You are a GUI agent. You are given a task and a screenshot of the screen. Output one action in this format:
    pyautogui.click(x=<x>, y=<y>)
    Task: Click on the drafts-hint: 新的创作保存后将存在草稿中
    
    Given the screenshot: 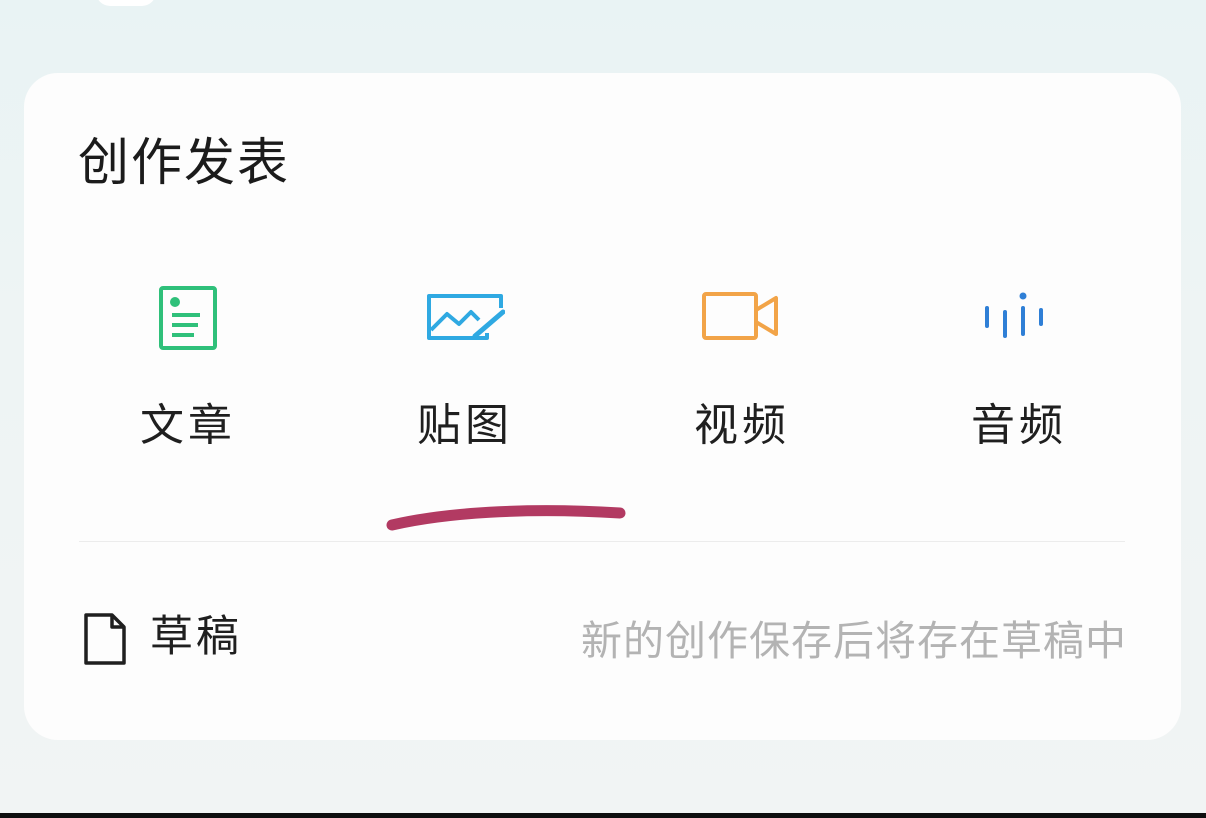 What is the action you would take?
    pyautogui.click(x=854, y=641)
    